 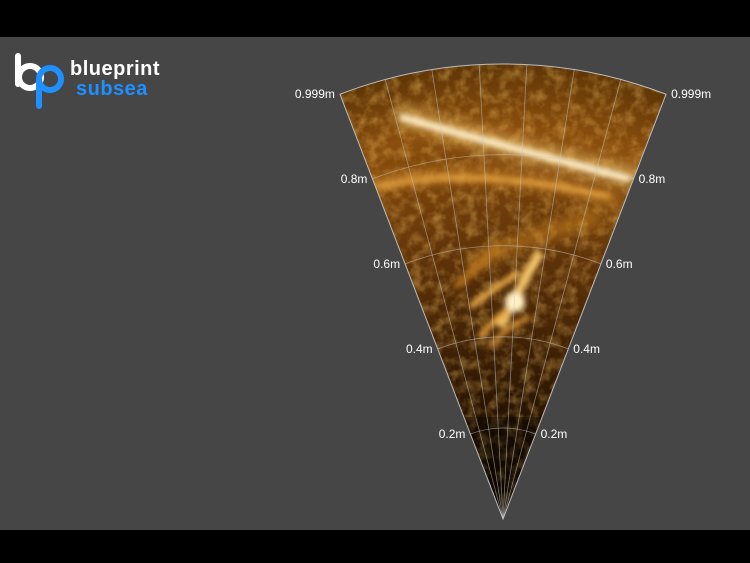 What do you see at coordinates (691, 94) in the screenshot?
I see `range-label-right: 0.999m` at bounding box center [691, 94].